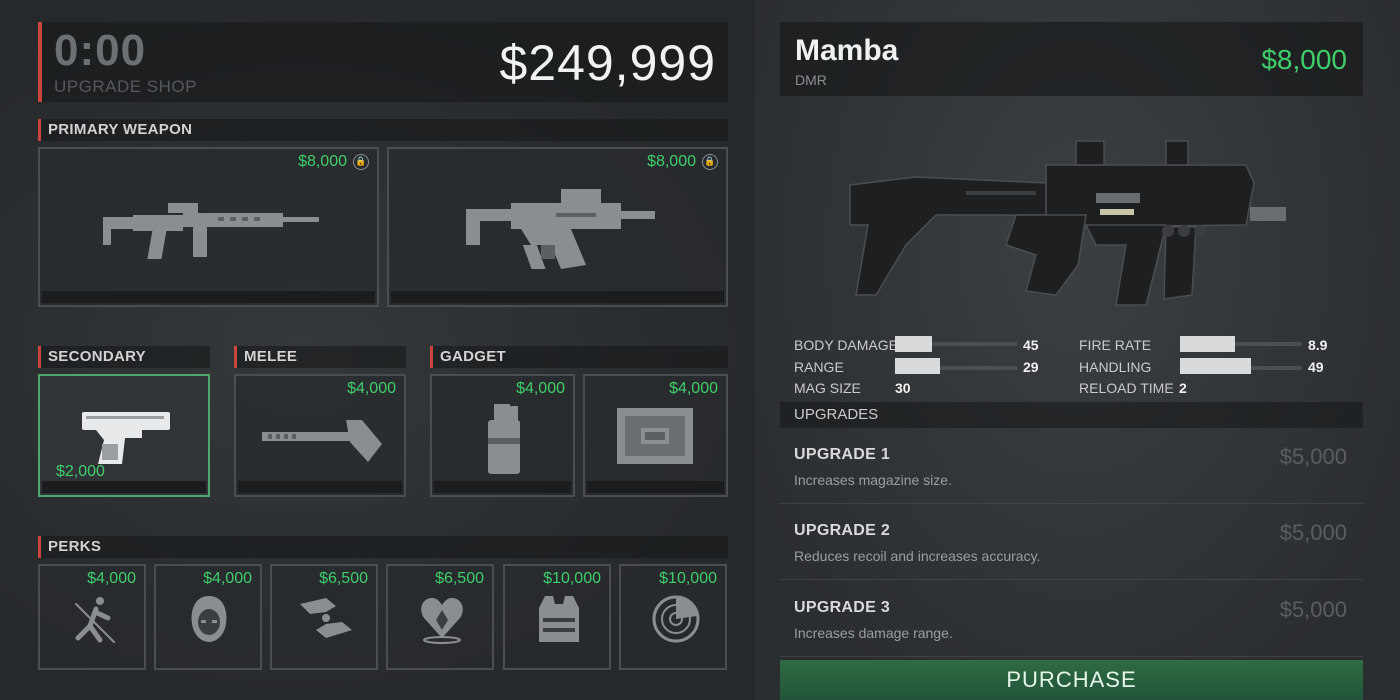  Describe the element at coordinates (442, 621) in the screenshot. I see `heart-icon` at that location.